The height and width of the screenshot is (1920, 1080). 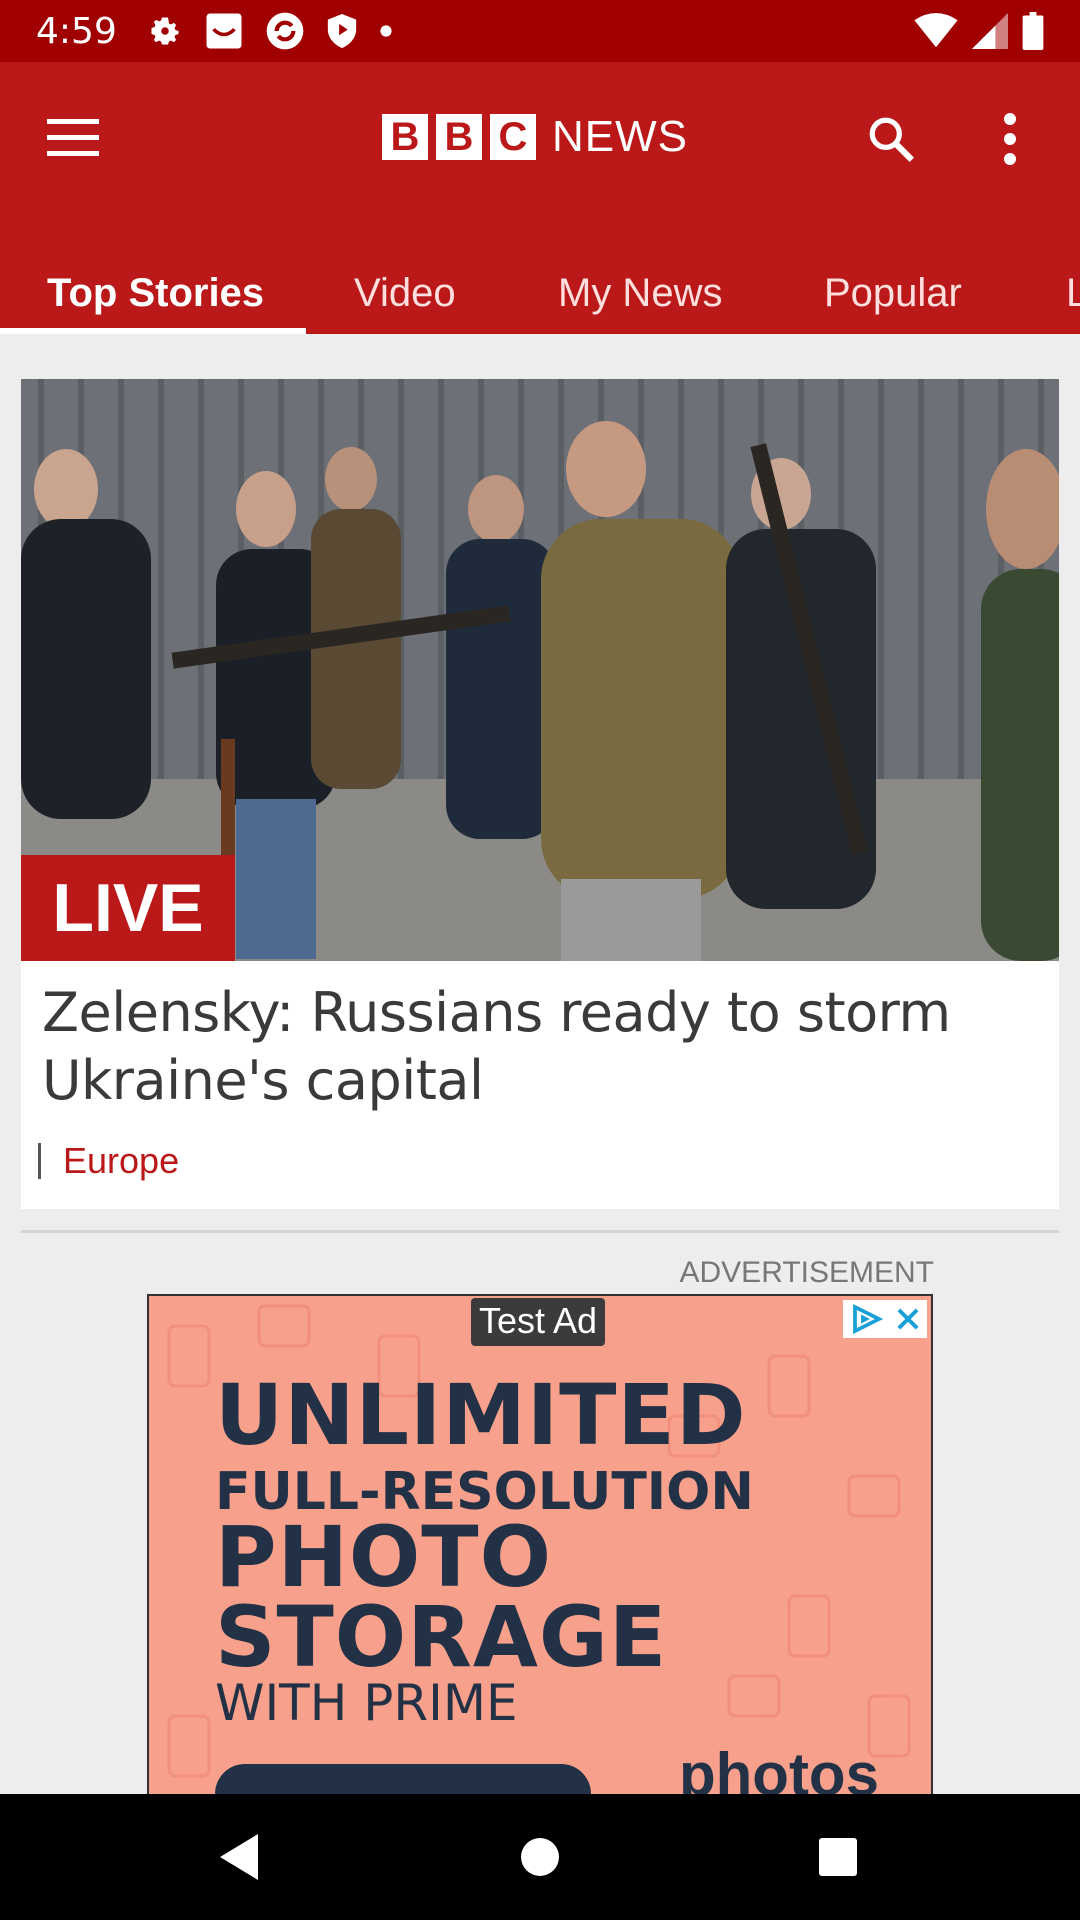 What do you see at coordinates (1073, 293) in the screenshot?
I see `tab-more: L` at bounding box center [1073, 293].